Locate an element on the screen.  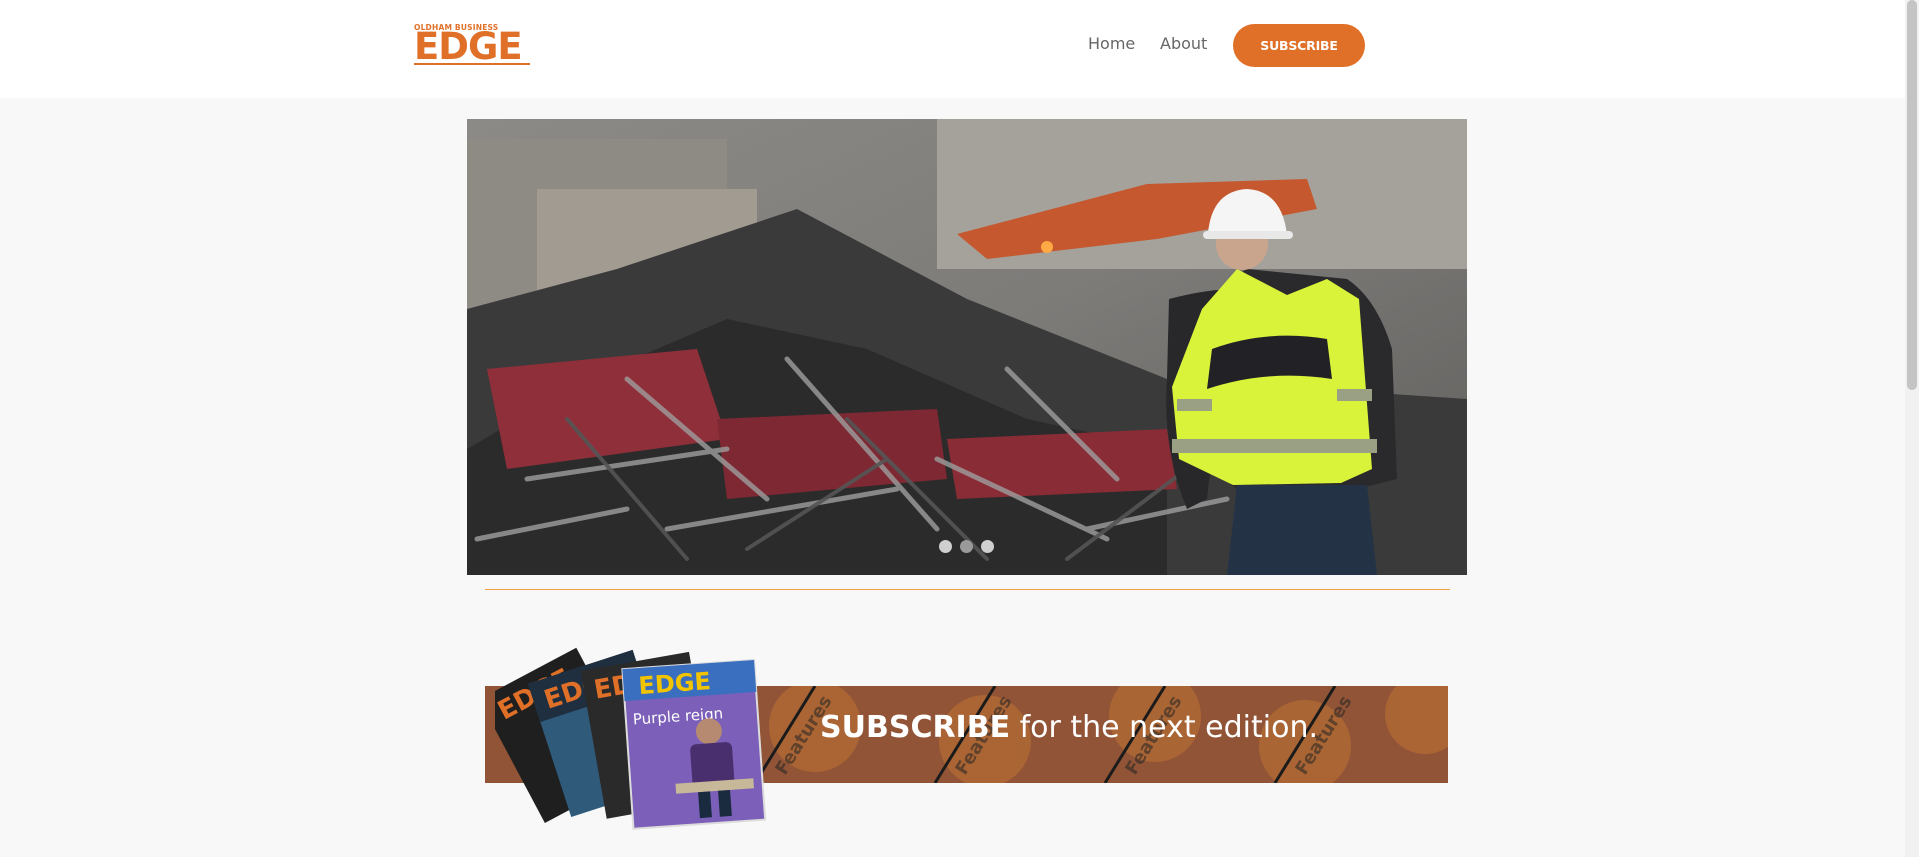
banner-headline-strong: SUBSCRIBE is located at coordinates (915, 727).